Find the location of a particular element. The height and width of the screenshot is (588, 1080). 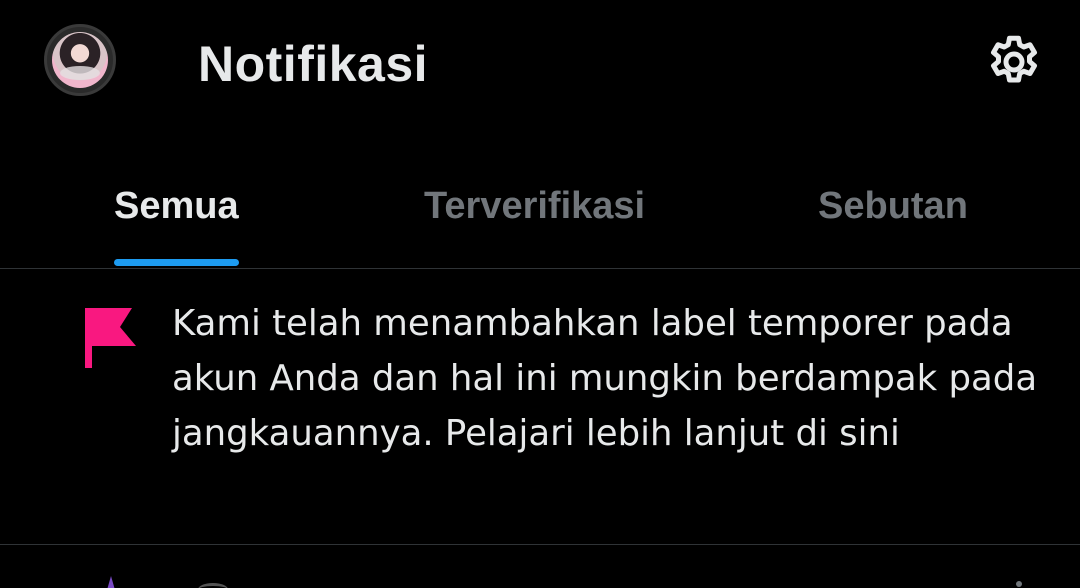

gear-icon is located at coordinates (1014, 59).